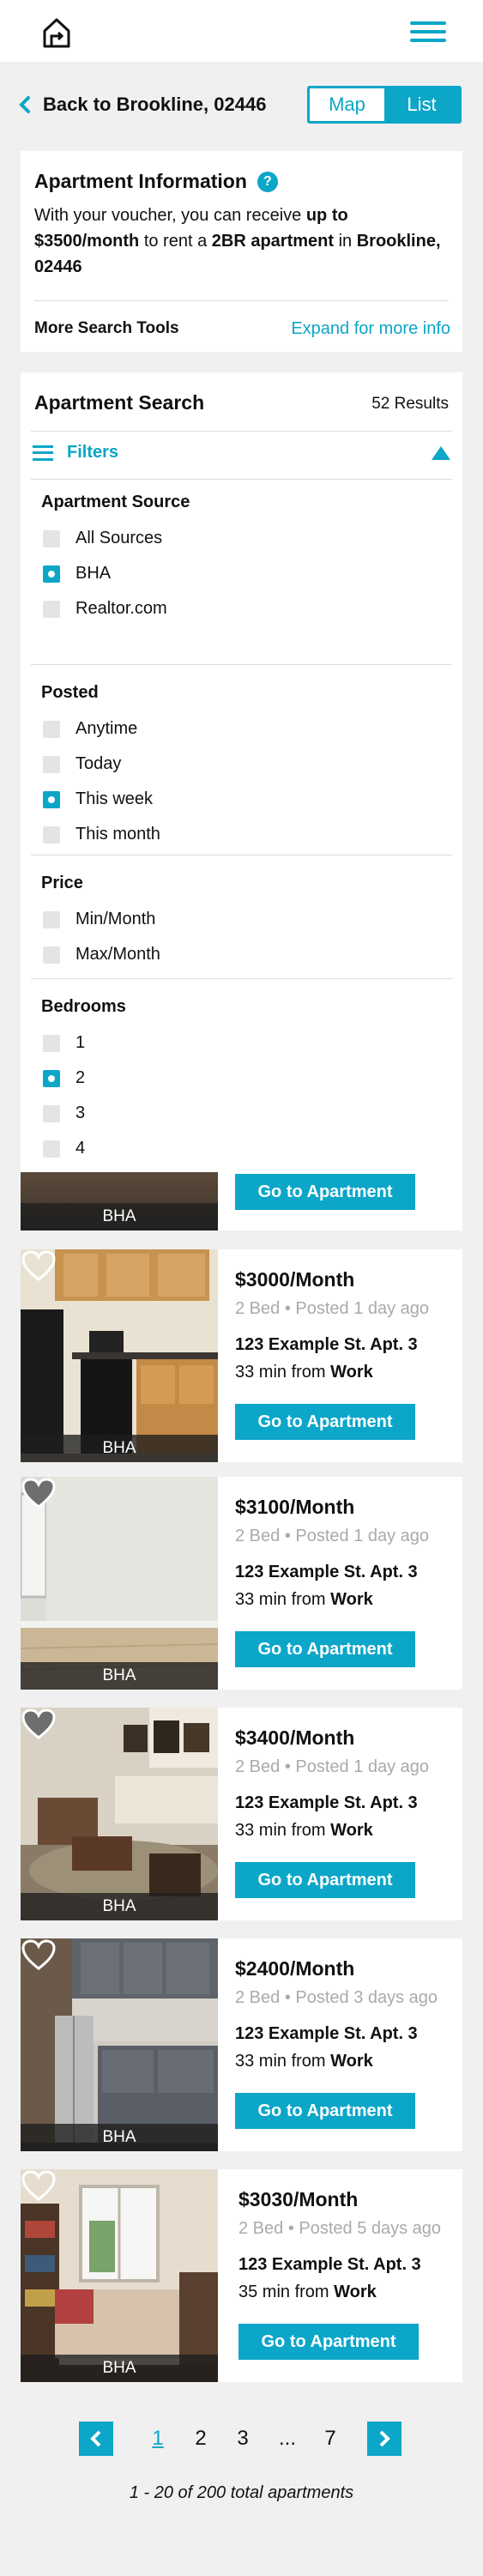 The image size is (483, 2576). What do you see at coordinates (99, 919) in the screenshot?
I see `filter-option: Min/Month` at bounding box center [99, 919].